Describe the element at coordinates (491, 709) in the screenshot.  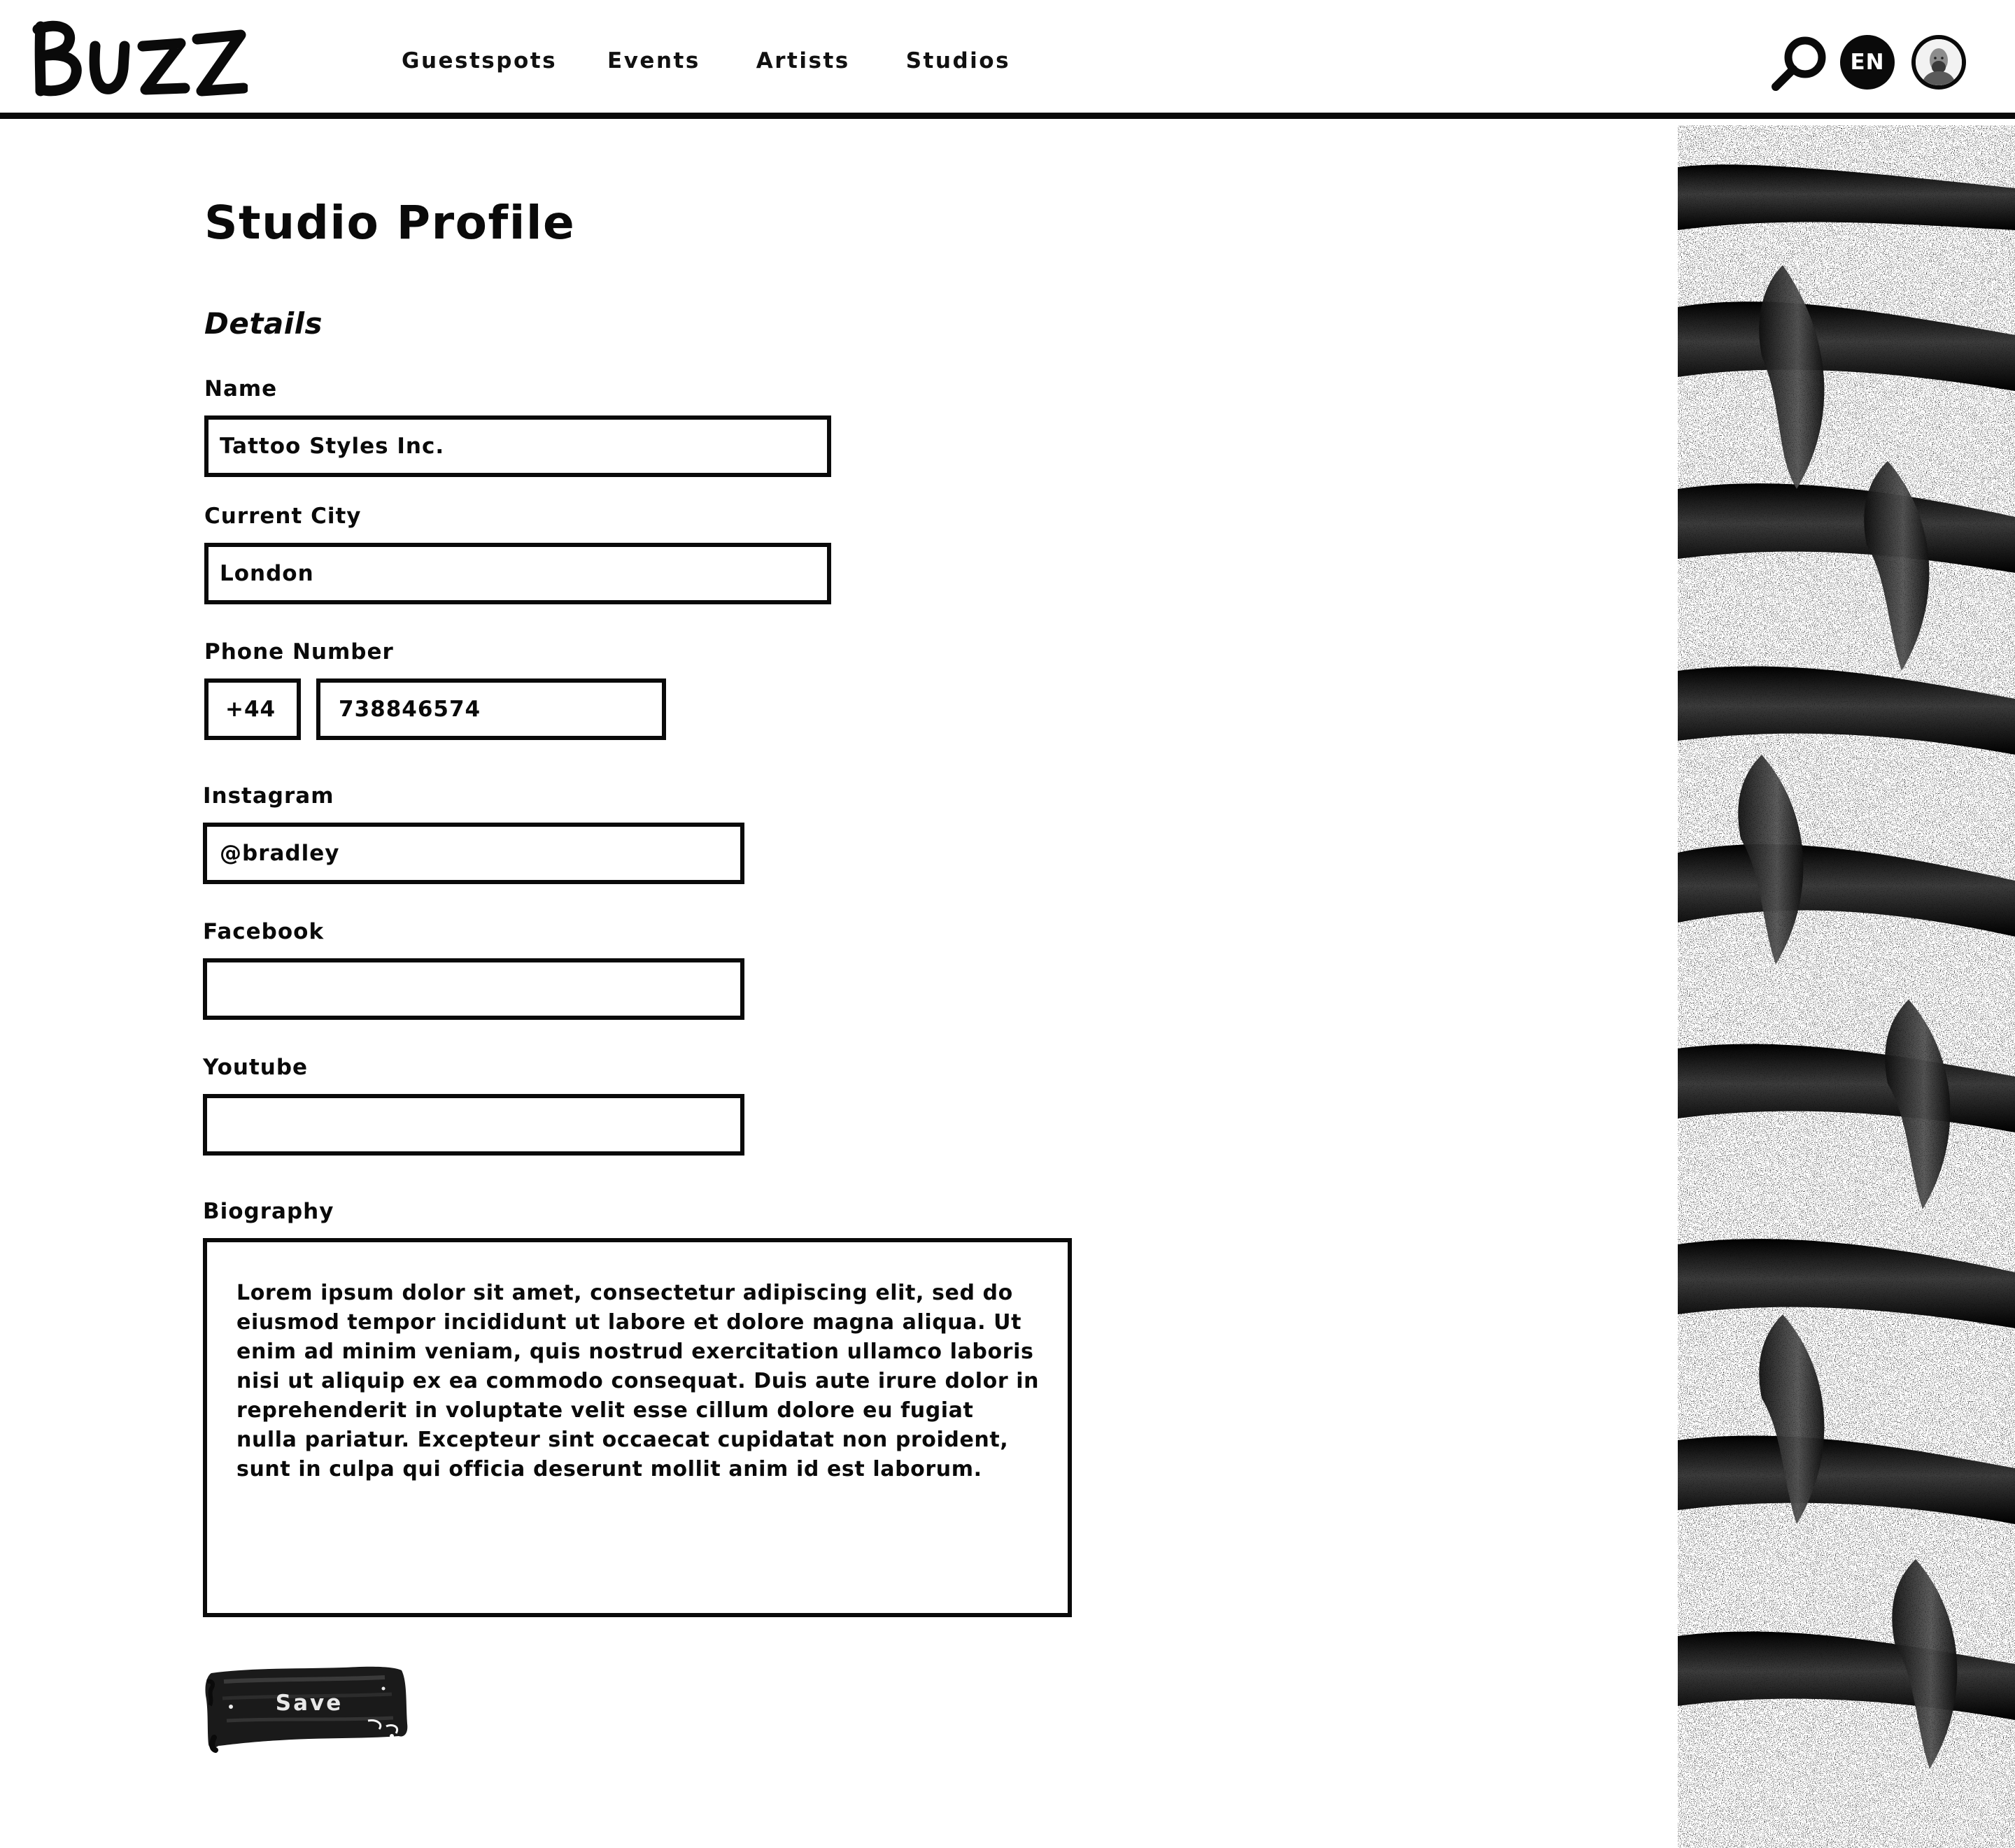
I see `phone-number-input: 738846574` at that location.